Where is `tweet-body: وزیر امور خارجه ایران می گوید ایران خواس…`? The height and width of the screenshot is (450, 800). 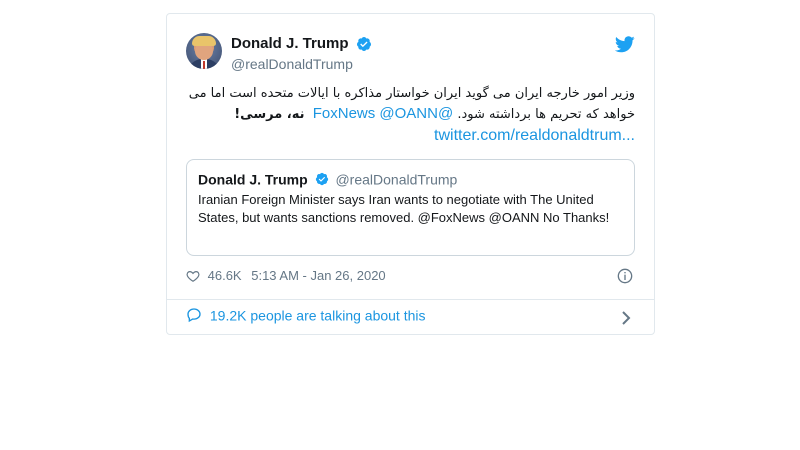 tweet-body: وزیر امور خارجه ایران می گوید ایران خواس… is located at coordinates (410, 115).